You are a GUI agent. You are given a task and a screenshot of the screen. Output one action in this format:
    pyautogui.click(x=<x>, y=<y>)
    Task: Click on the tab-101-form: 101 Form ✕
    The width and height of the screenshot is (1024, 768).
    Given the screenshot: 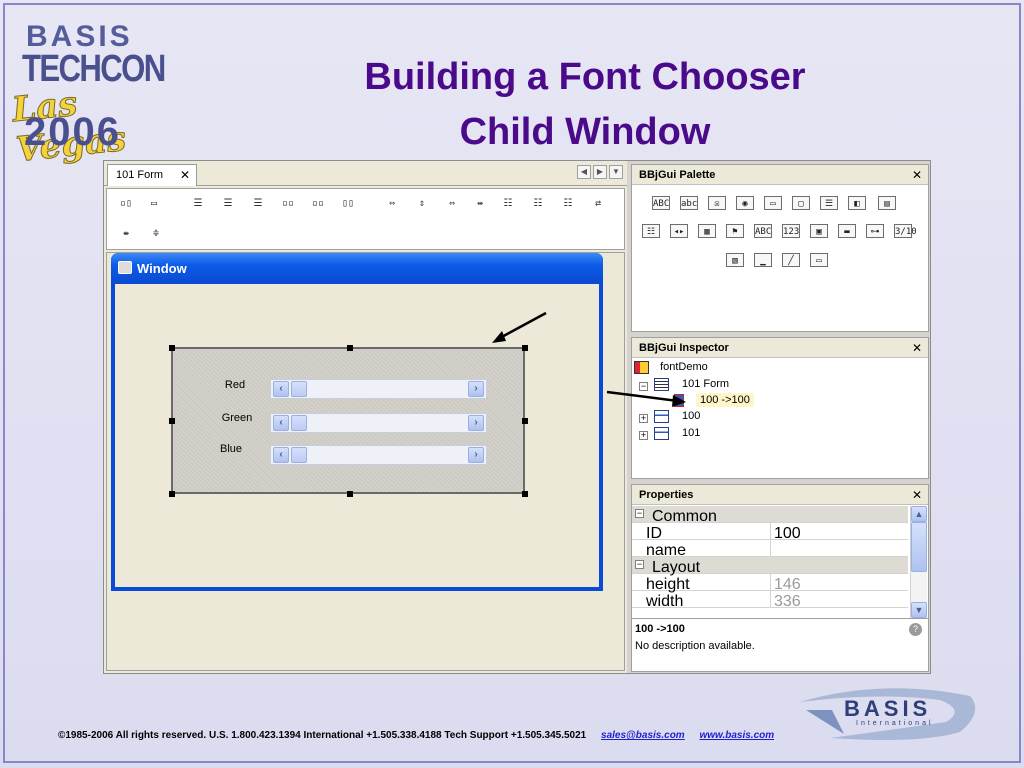 What is the action you would take?
    pyautogui.click(x=152, y=175)
    